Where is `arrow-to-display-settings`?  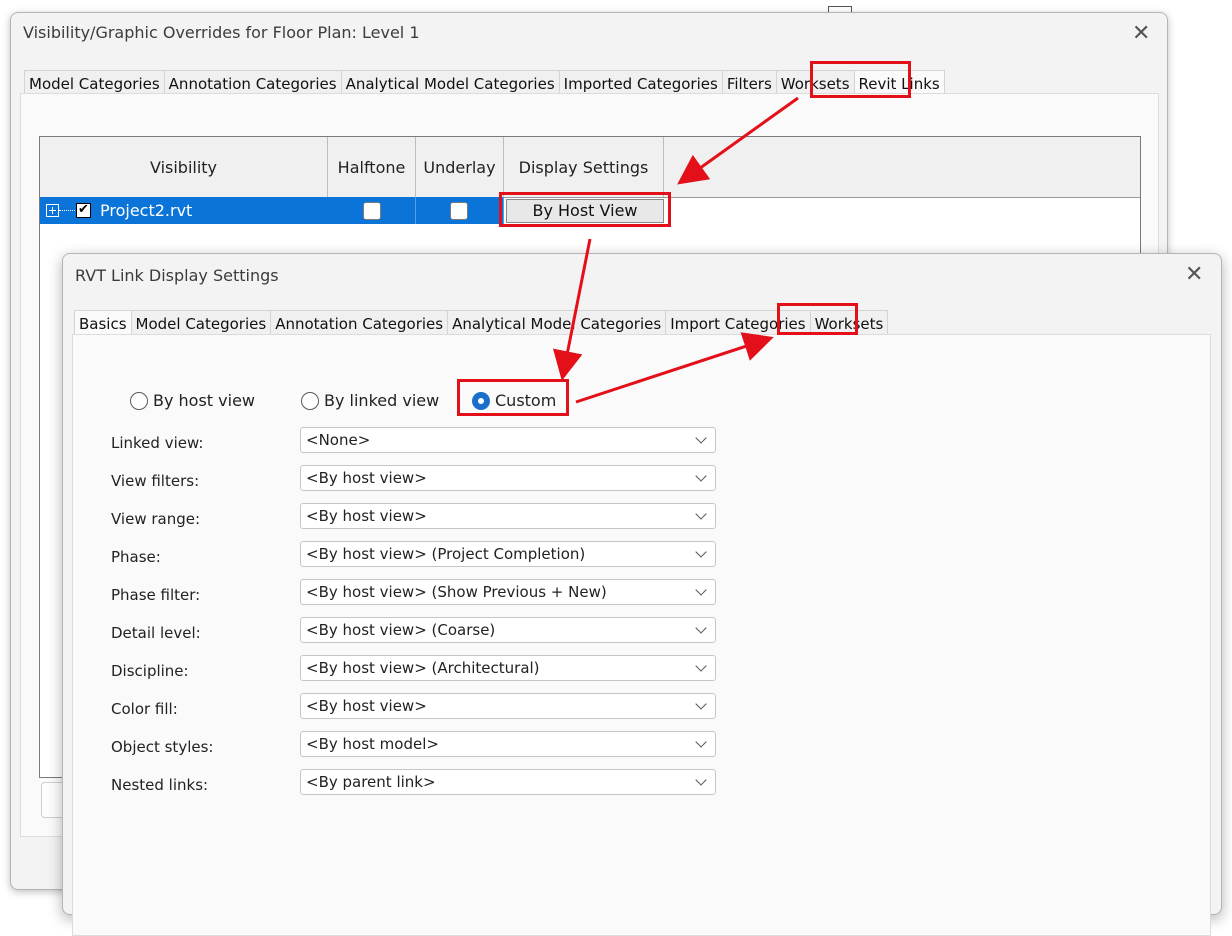
arrow-to-display-settings is located at coordinates (738, 140).